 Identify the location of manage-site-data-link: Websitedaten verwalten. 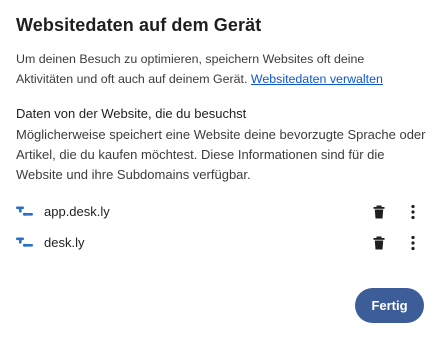
(317, 79).